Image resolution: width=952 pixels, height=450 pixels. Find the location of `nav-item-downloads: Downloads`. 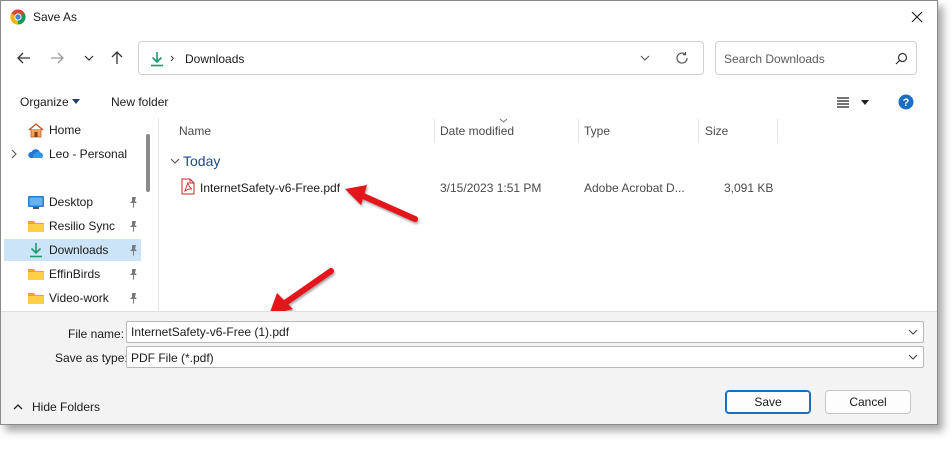

nav-item-downloads: Downloads is located at coordinates (72, 250).